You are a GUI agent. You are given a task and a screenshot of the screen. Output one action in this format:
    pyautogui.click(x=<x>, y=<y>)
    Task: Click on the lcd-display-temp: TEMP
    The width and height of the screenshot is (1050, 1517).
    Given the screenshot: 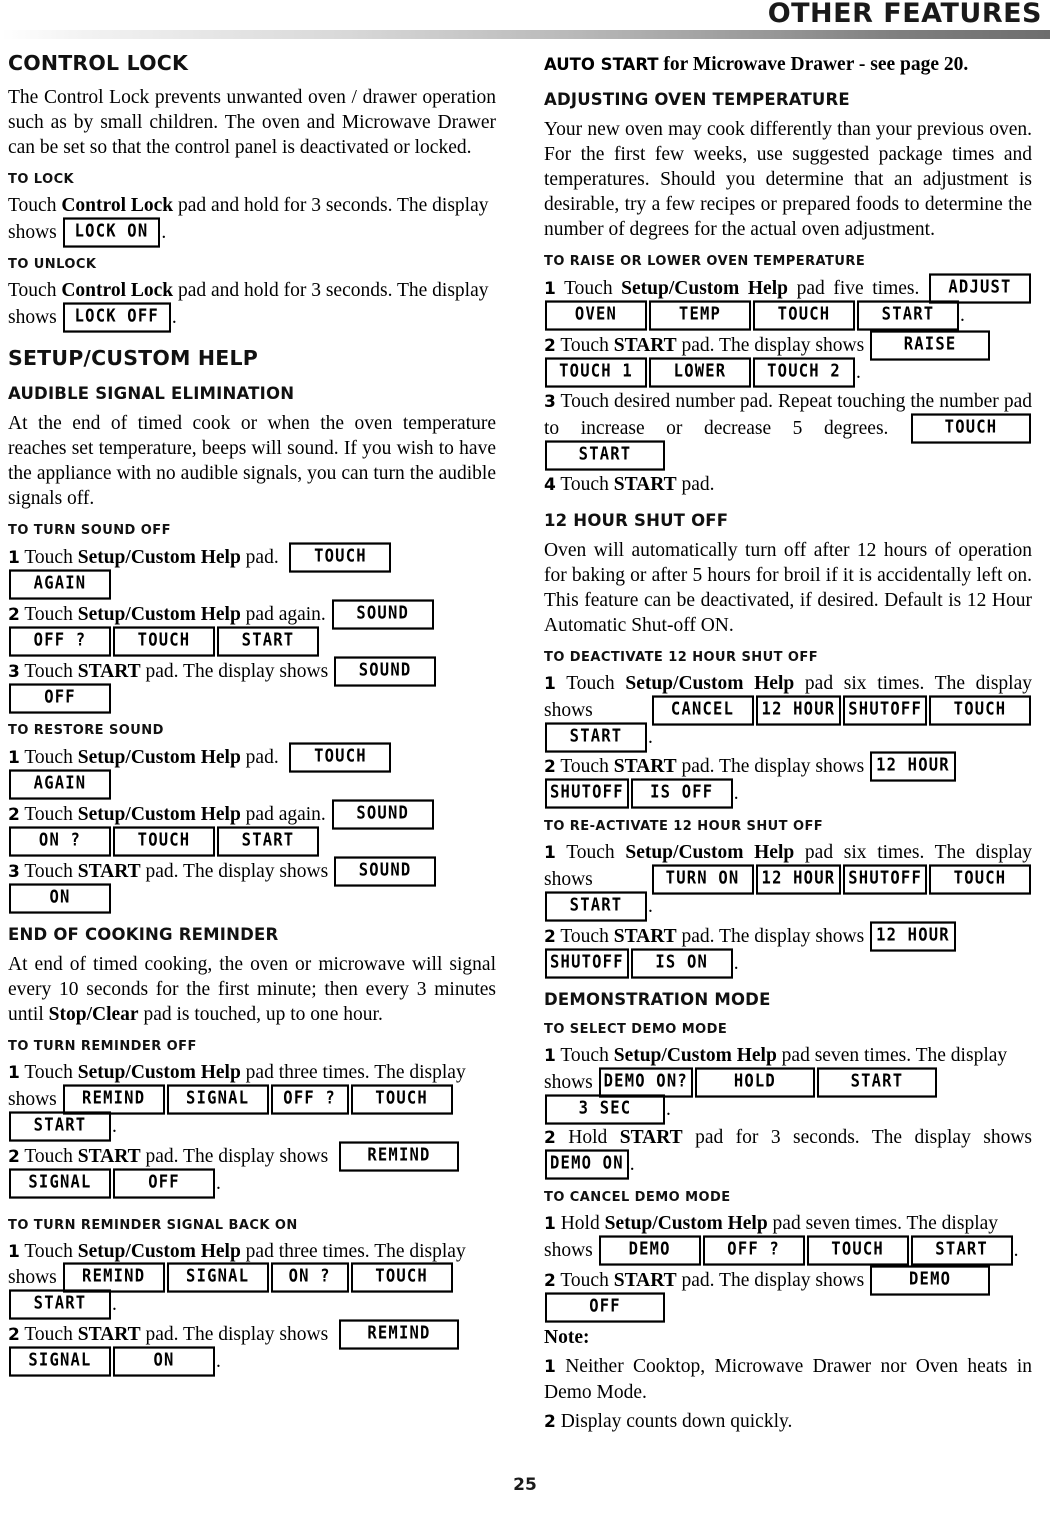 What is the action you would take?
    pyautogui.click(x=700, y=315)
    